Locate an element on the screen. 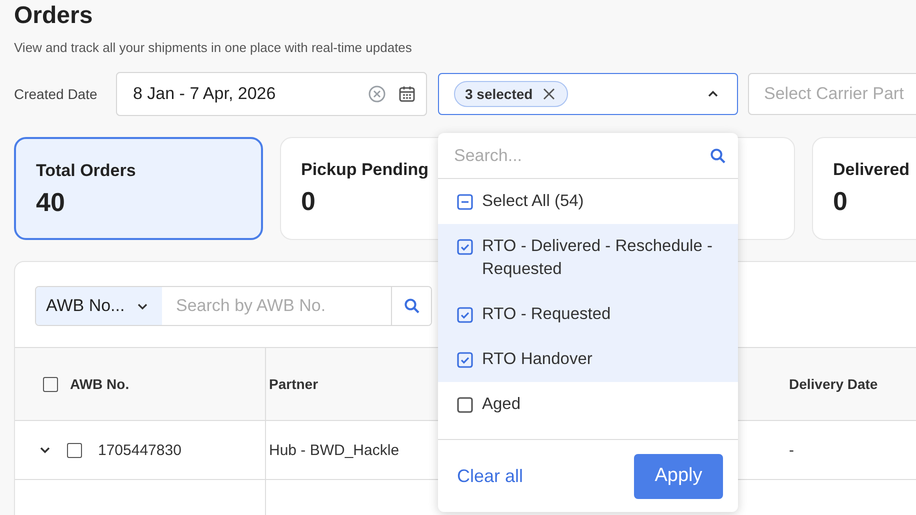 This screenshot has height=515, width=916. status-option: RTO - Delivered - Reschedule - Requested is located at coordinates (588, 258).